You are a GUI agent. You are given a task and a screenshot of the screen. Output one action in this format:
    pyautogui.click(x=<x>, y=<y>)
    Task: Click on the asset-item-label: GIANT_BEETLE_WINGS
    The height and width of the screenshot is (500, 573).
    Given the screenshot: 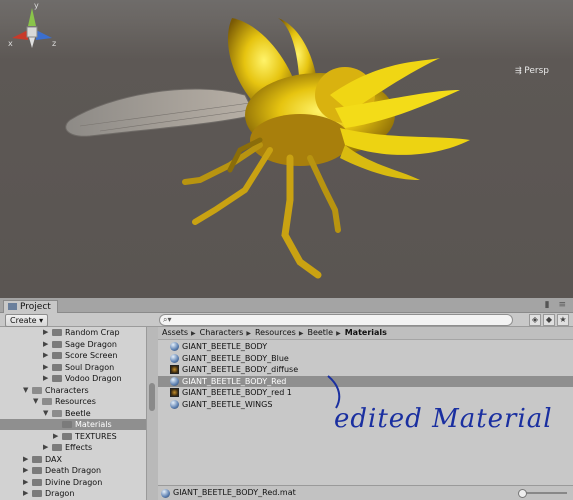 What is the action you would take?
    pyautogui.click(x=227, y=404)
    